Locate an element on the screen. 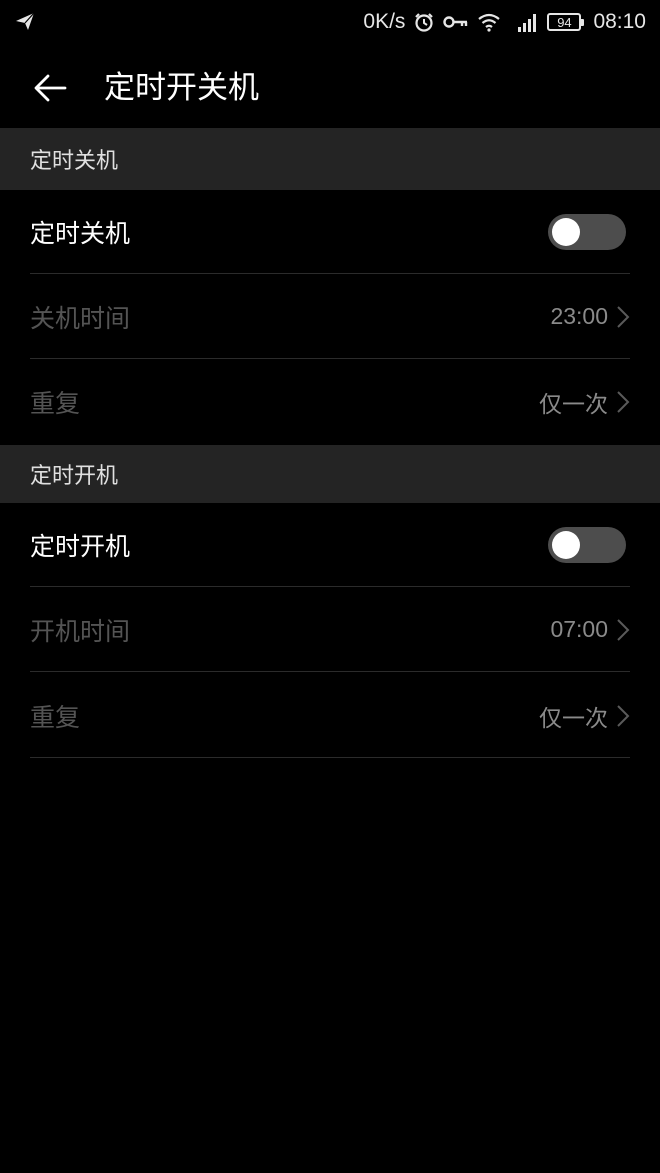 This screenshot has width=660, height=1173. shutdown-toggle-row: 定时关机 is located at coordinates (330, 232).